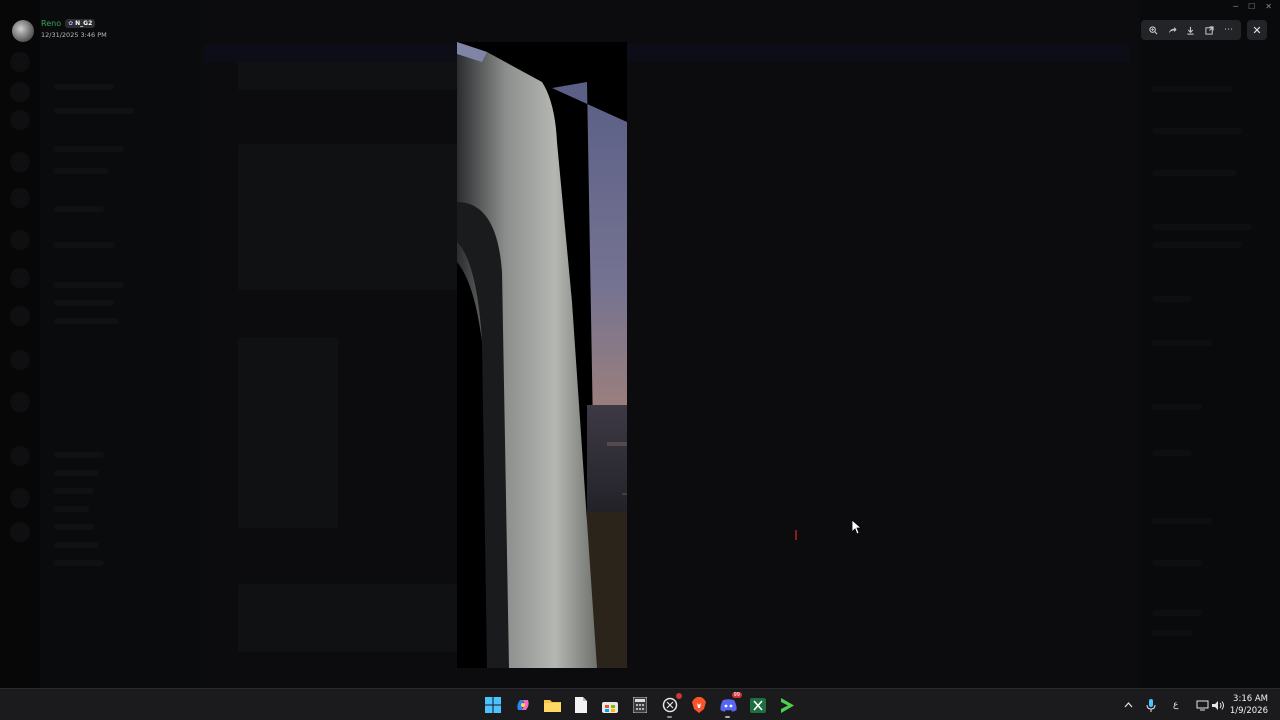 Image resolution: width=1280 pixels, height=720 pixels. Describe the element at coordinates (1248, 711) in the screenshot. I see `clock-date: 1/9/2026` at that location.